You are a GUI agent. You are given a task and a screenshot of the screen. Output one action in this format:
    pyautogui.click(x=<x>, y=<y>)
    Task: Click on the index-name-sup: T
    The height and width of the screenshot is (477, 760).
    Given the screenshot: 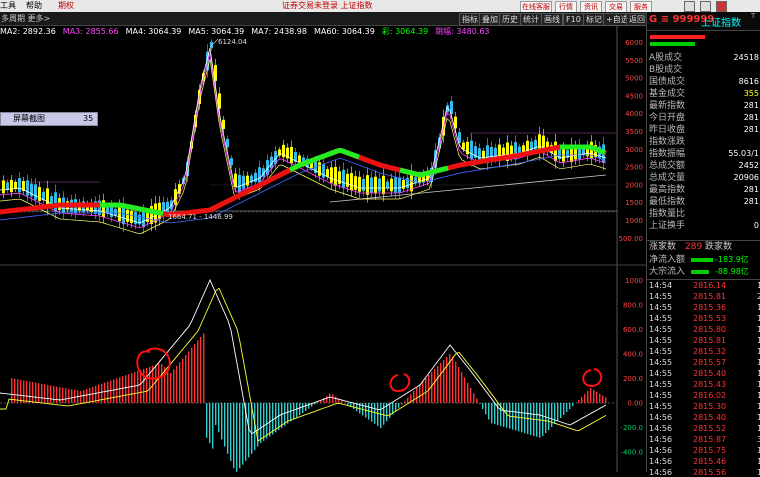 What is the action you would take?
    pyautogui.click(x=753, y=16)
    